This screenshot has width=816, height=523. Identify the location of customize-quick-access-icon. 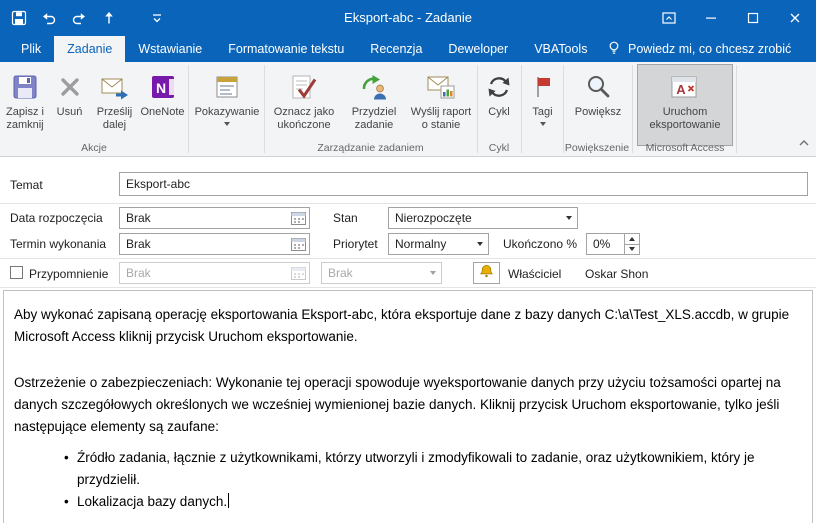
(157, 18).